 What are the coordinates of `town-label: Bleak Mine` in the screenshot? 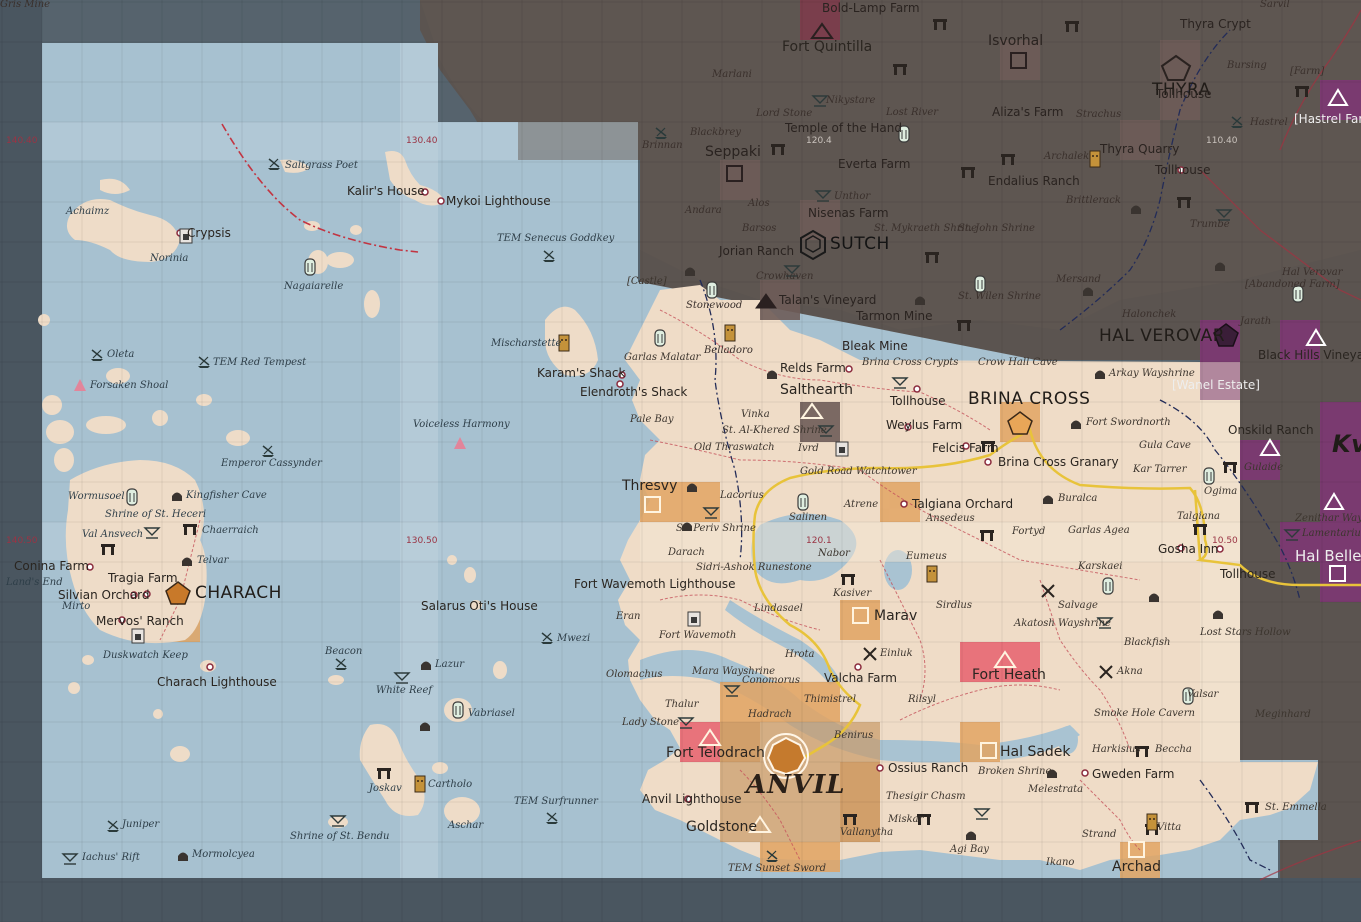 It's located at (875, 346).